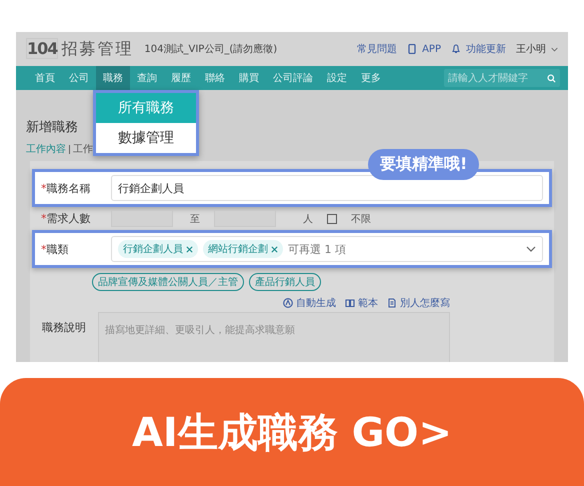 This screenshot has width=584, height=486. I want to click on hint-text: 可再選 1 項, so click(317, 249).